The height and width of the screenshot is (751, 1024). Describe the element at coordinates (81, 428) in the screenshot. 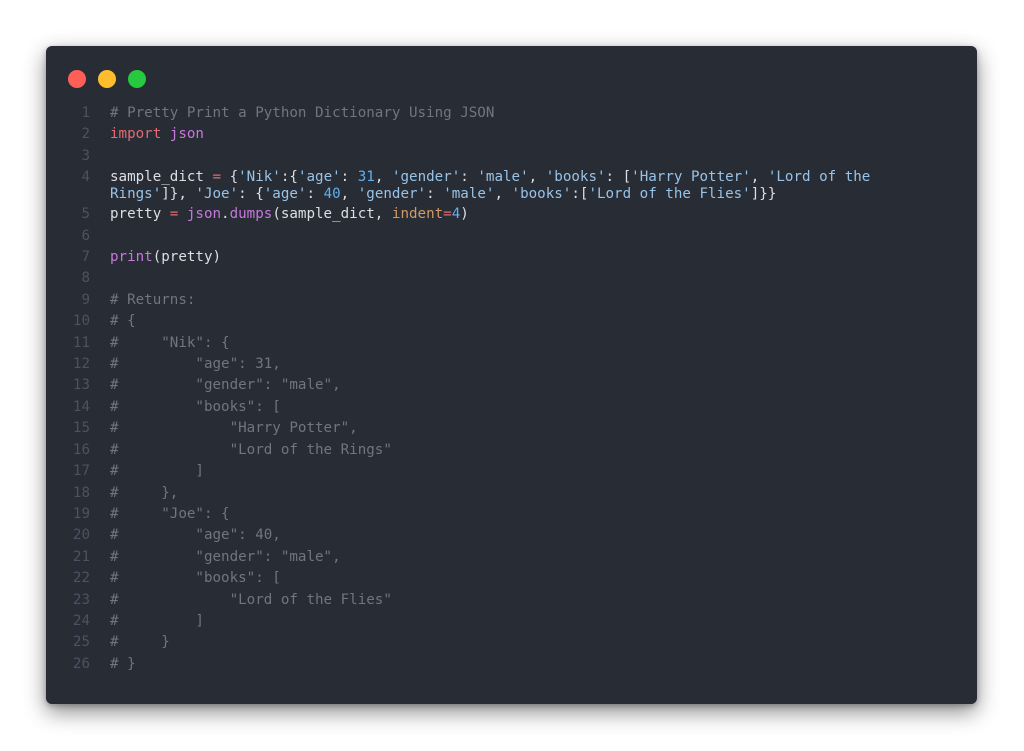

I see `line-number: 15` at that location.